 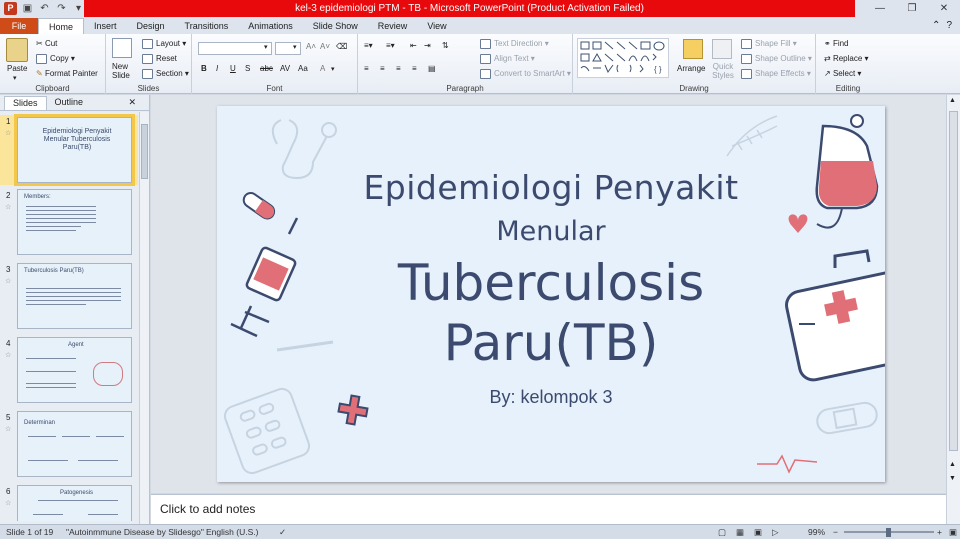 What do you see at coordinates (393, 26) in the screenshot?
I see `tab-review: Review` at bounding box center [393, 26].